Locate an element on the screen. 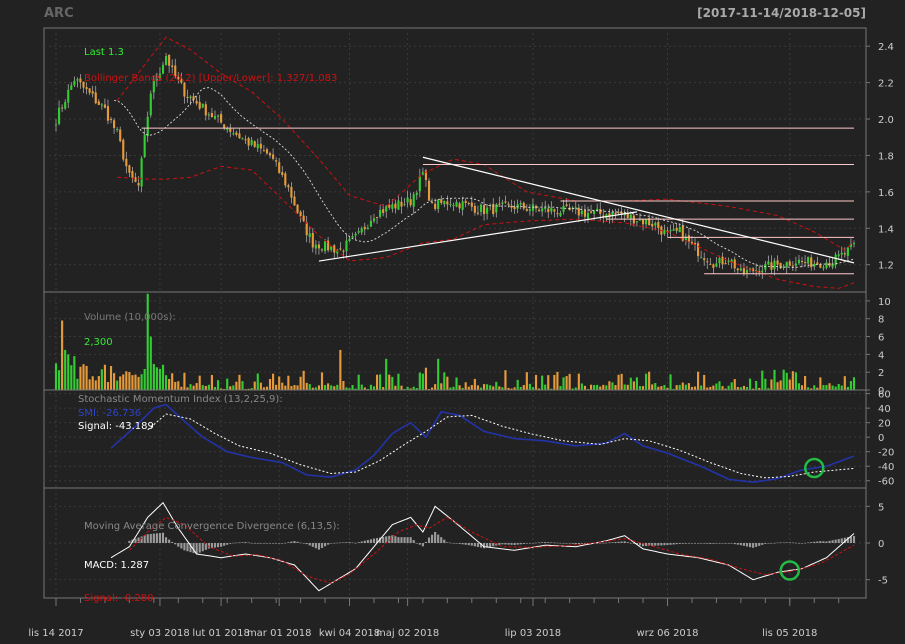 This screenshot has width=905, height=644. x-tick-label: wrz 06 2018 is located at coordinates (667, 633).